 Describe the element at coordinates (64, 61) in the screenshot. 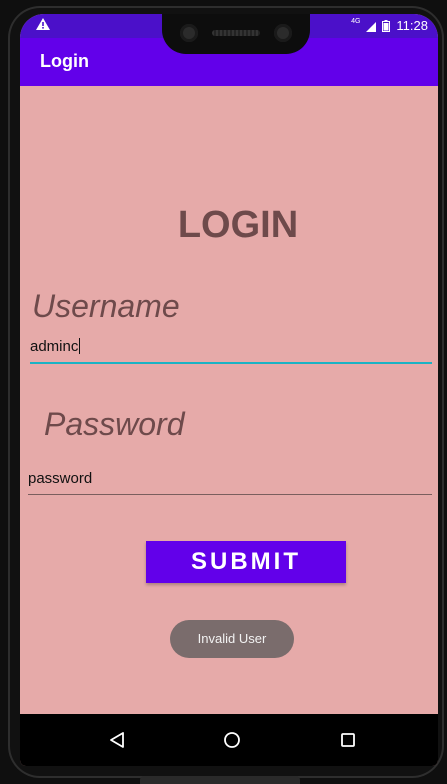

I see `app-bar-title: Login` at that location.